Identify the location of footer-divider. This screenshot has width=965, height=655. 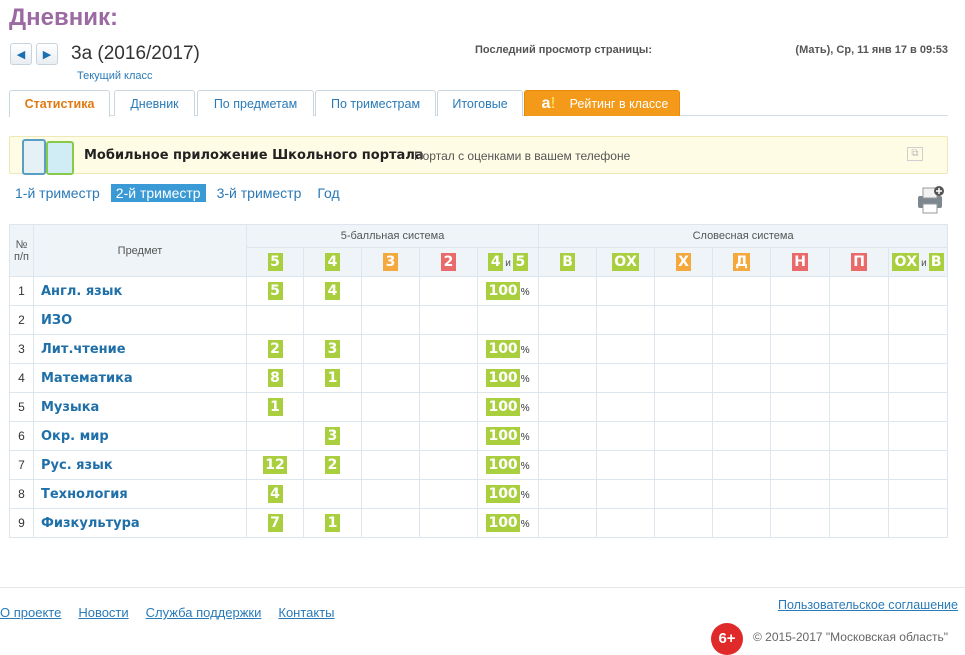
(482, 587).